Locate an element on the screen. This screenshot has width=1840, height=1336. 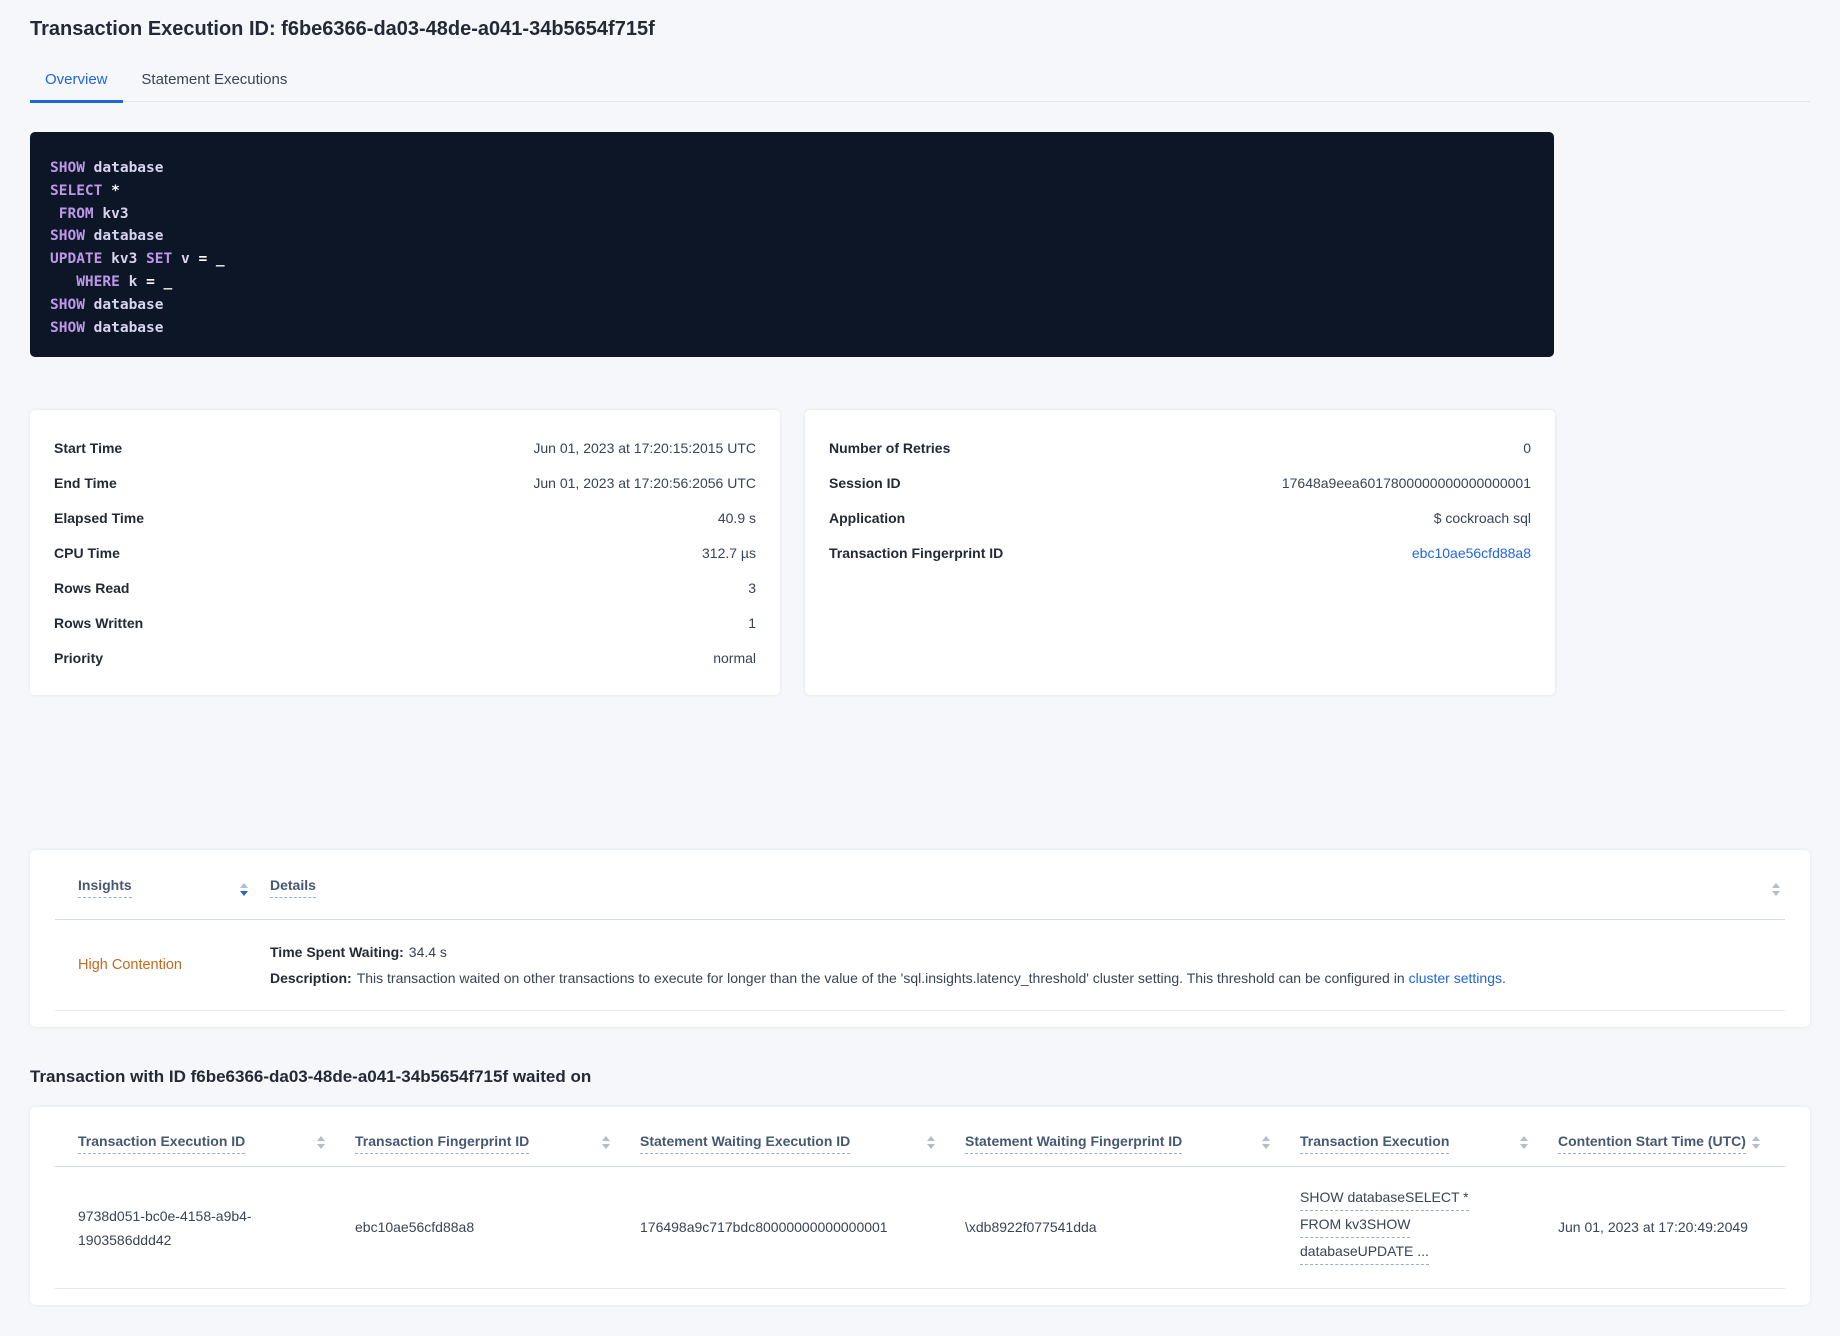
summary-row: Rows Read 3 is located at coordinates (405, 587).